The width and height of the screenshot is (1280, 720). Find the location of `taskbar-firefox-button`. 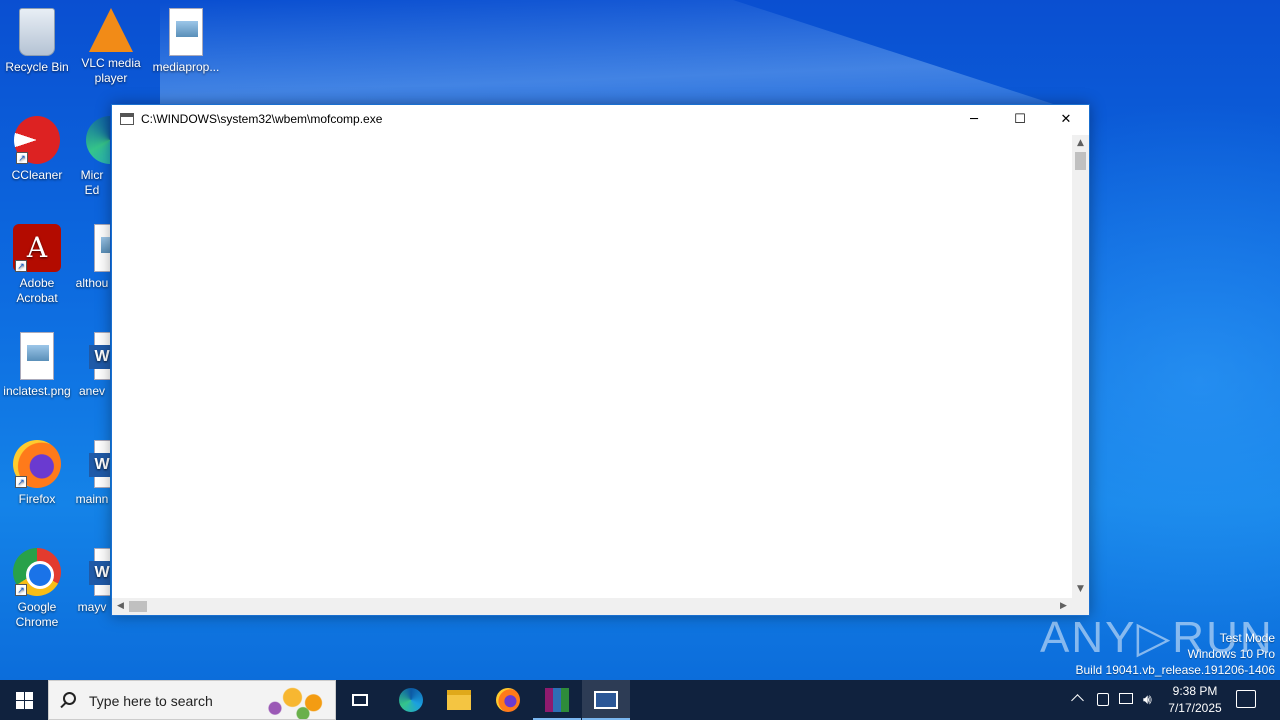

taskbar-firefox-button is located at coordinates (508, 700).